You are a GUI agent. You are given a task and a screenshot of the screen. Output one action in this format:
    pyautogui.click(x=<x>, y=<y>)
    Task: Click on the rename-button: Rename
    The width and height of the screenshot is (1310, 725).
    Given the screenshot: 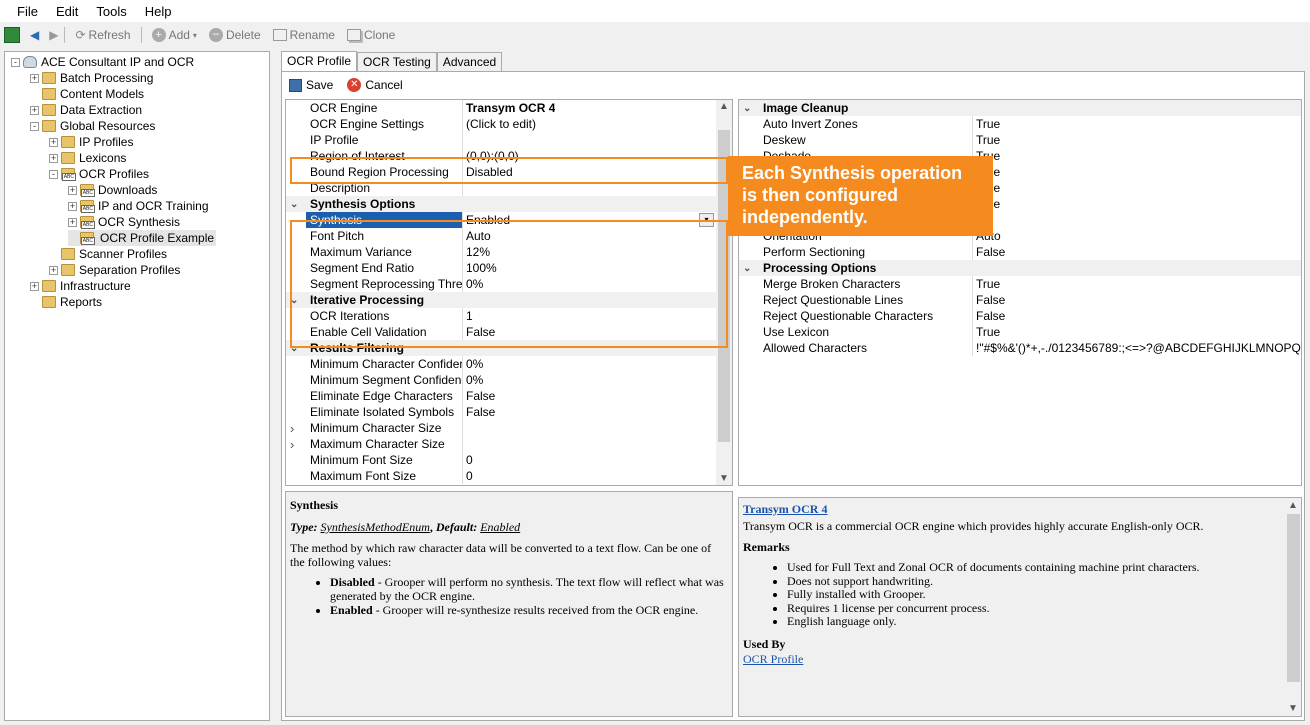 What is the action you would take?
    pyautogui.click(x=304, y=35)
    